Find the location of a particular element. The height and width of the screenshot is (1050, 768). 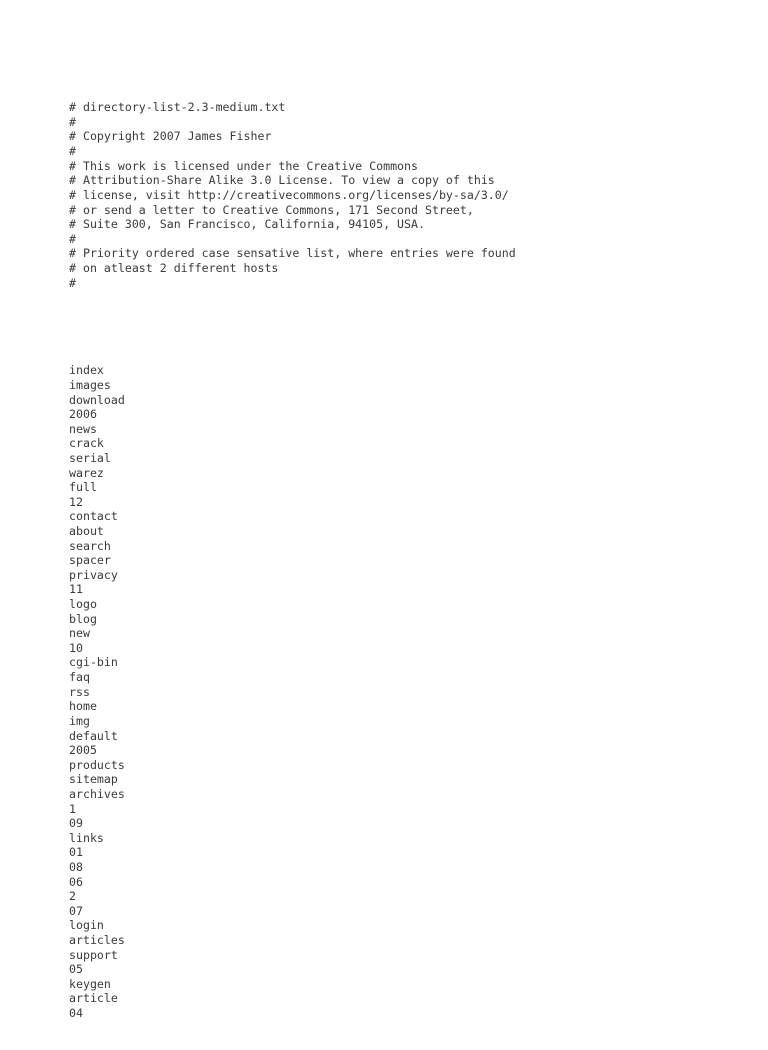

wordlist-entry: search is located at coordinates (90, 545).